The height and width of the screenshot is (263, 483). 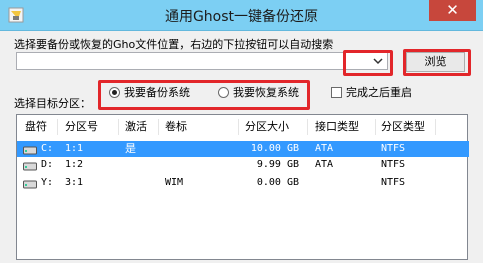 What do you see at coordinates (403, 127) in the screenshot?
I see `header-fs-type: 分区类型` at bounding box center [403, 127].